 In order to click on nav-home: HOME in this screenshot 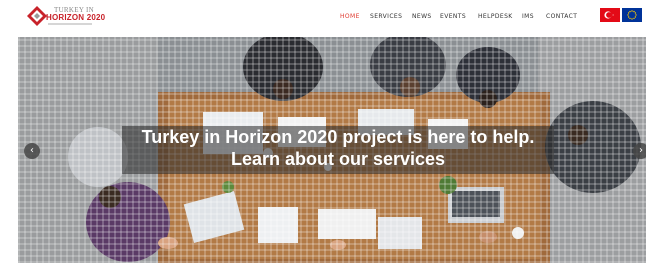, I will do `click(350, 16)`.